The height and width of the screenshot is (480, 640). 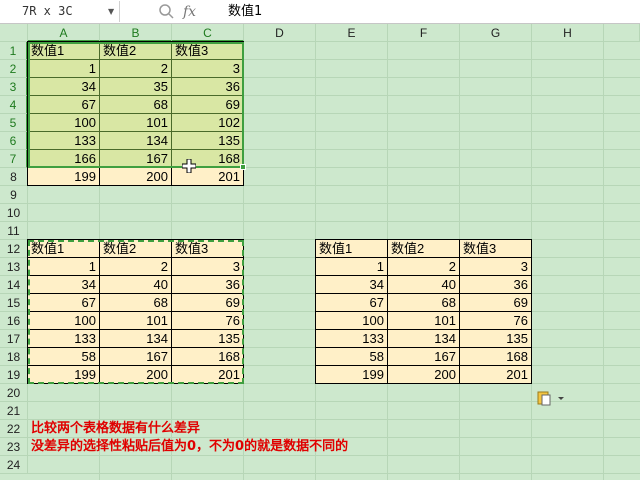 I want to click on formula-input: 数值1, so click(x=245, y=11).